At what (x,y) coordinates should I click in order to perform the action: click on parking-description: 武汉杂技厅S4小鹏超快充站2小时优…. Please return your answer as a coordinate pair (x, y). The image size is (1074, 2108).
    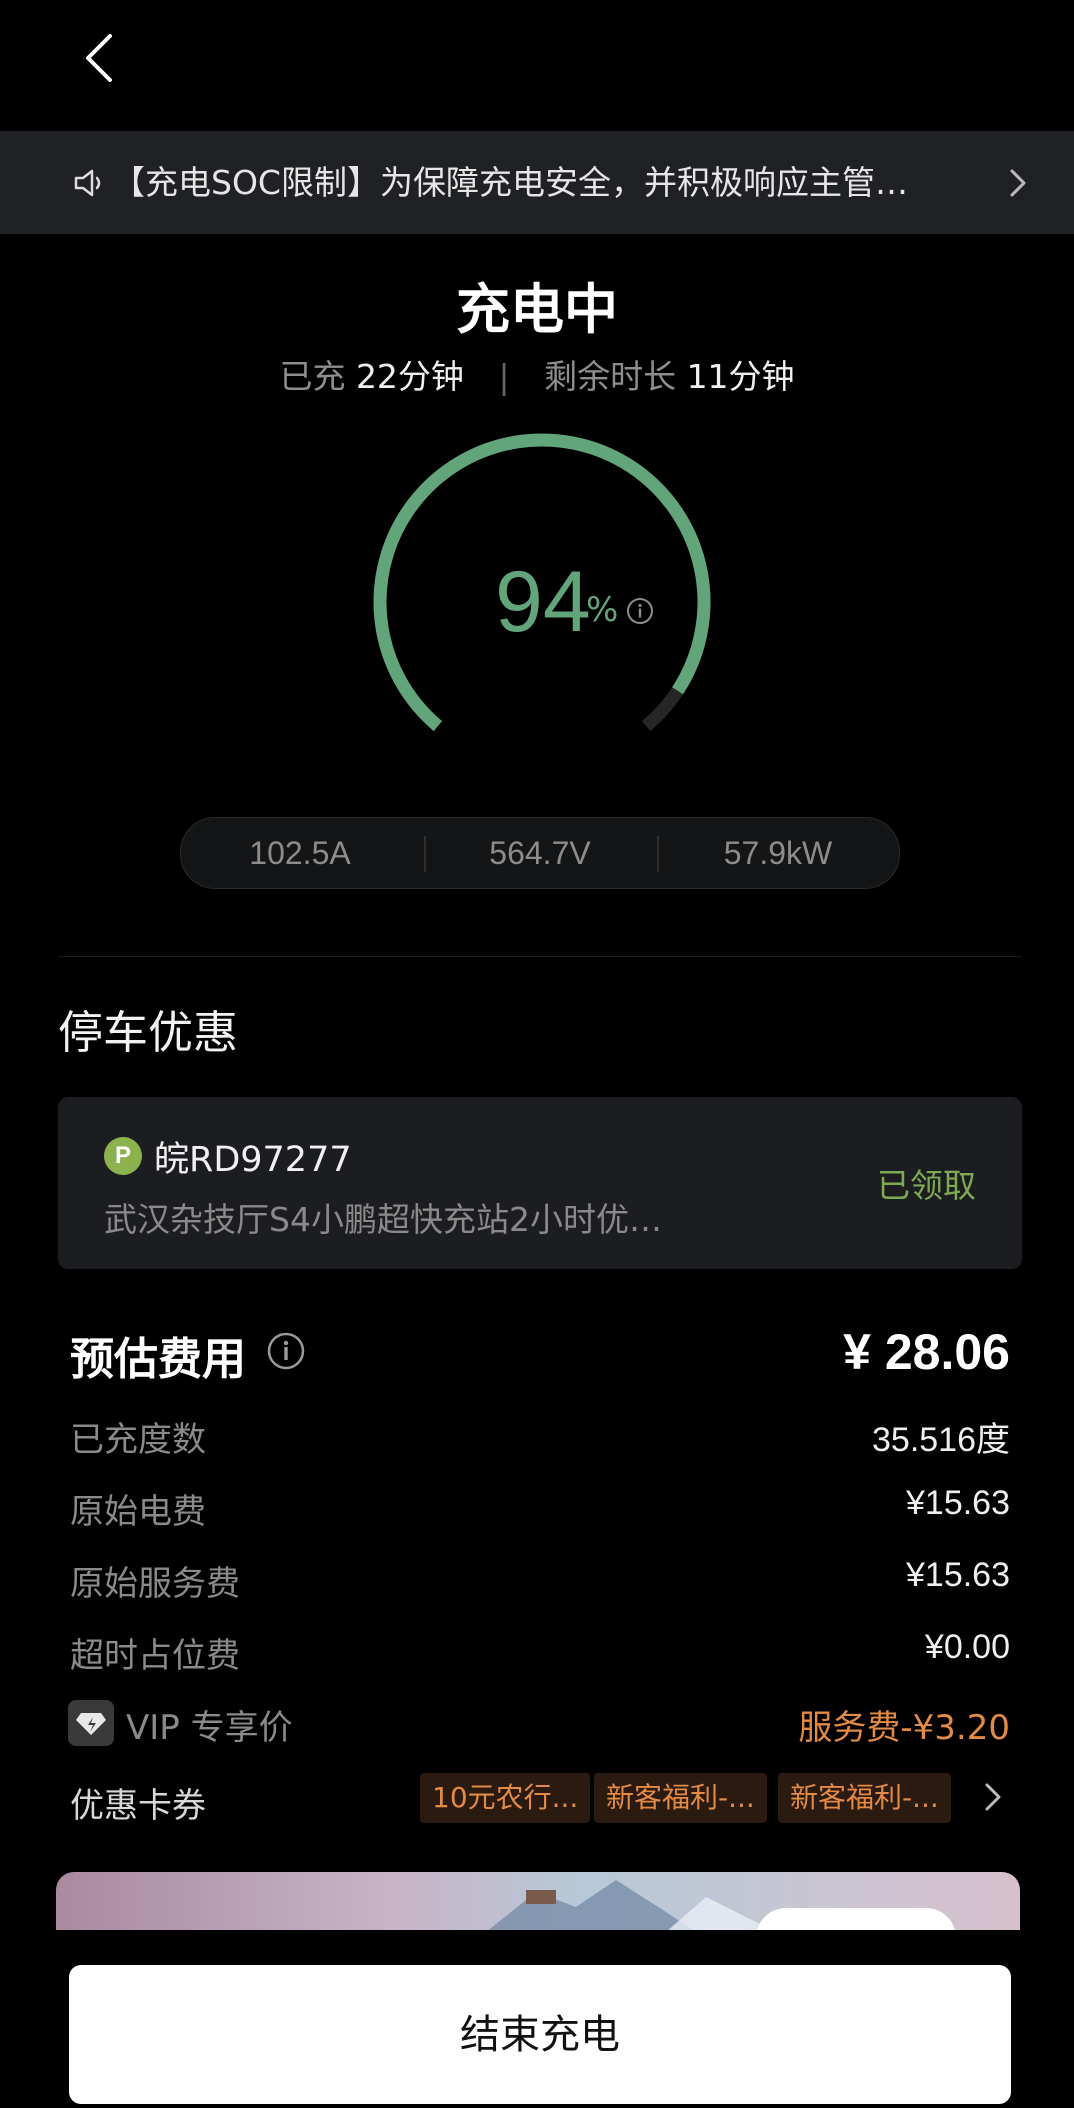
    Looking at the image, I should click on (383, 1219).